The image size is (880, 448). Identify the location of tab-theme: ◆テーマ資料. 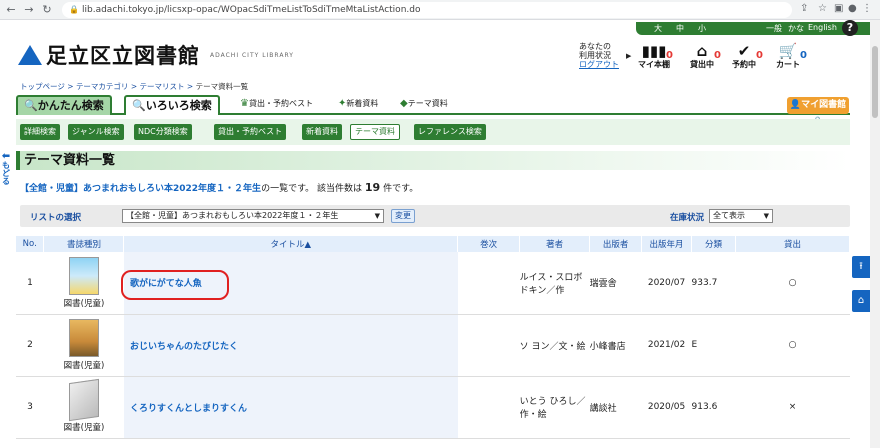
(424, 103).